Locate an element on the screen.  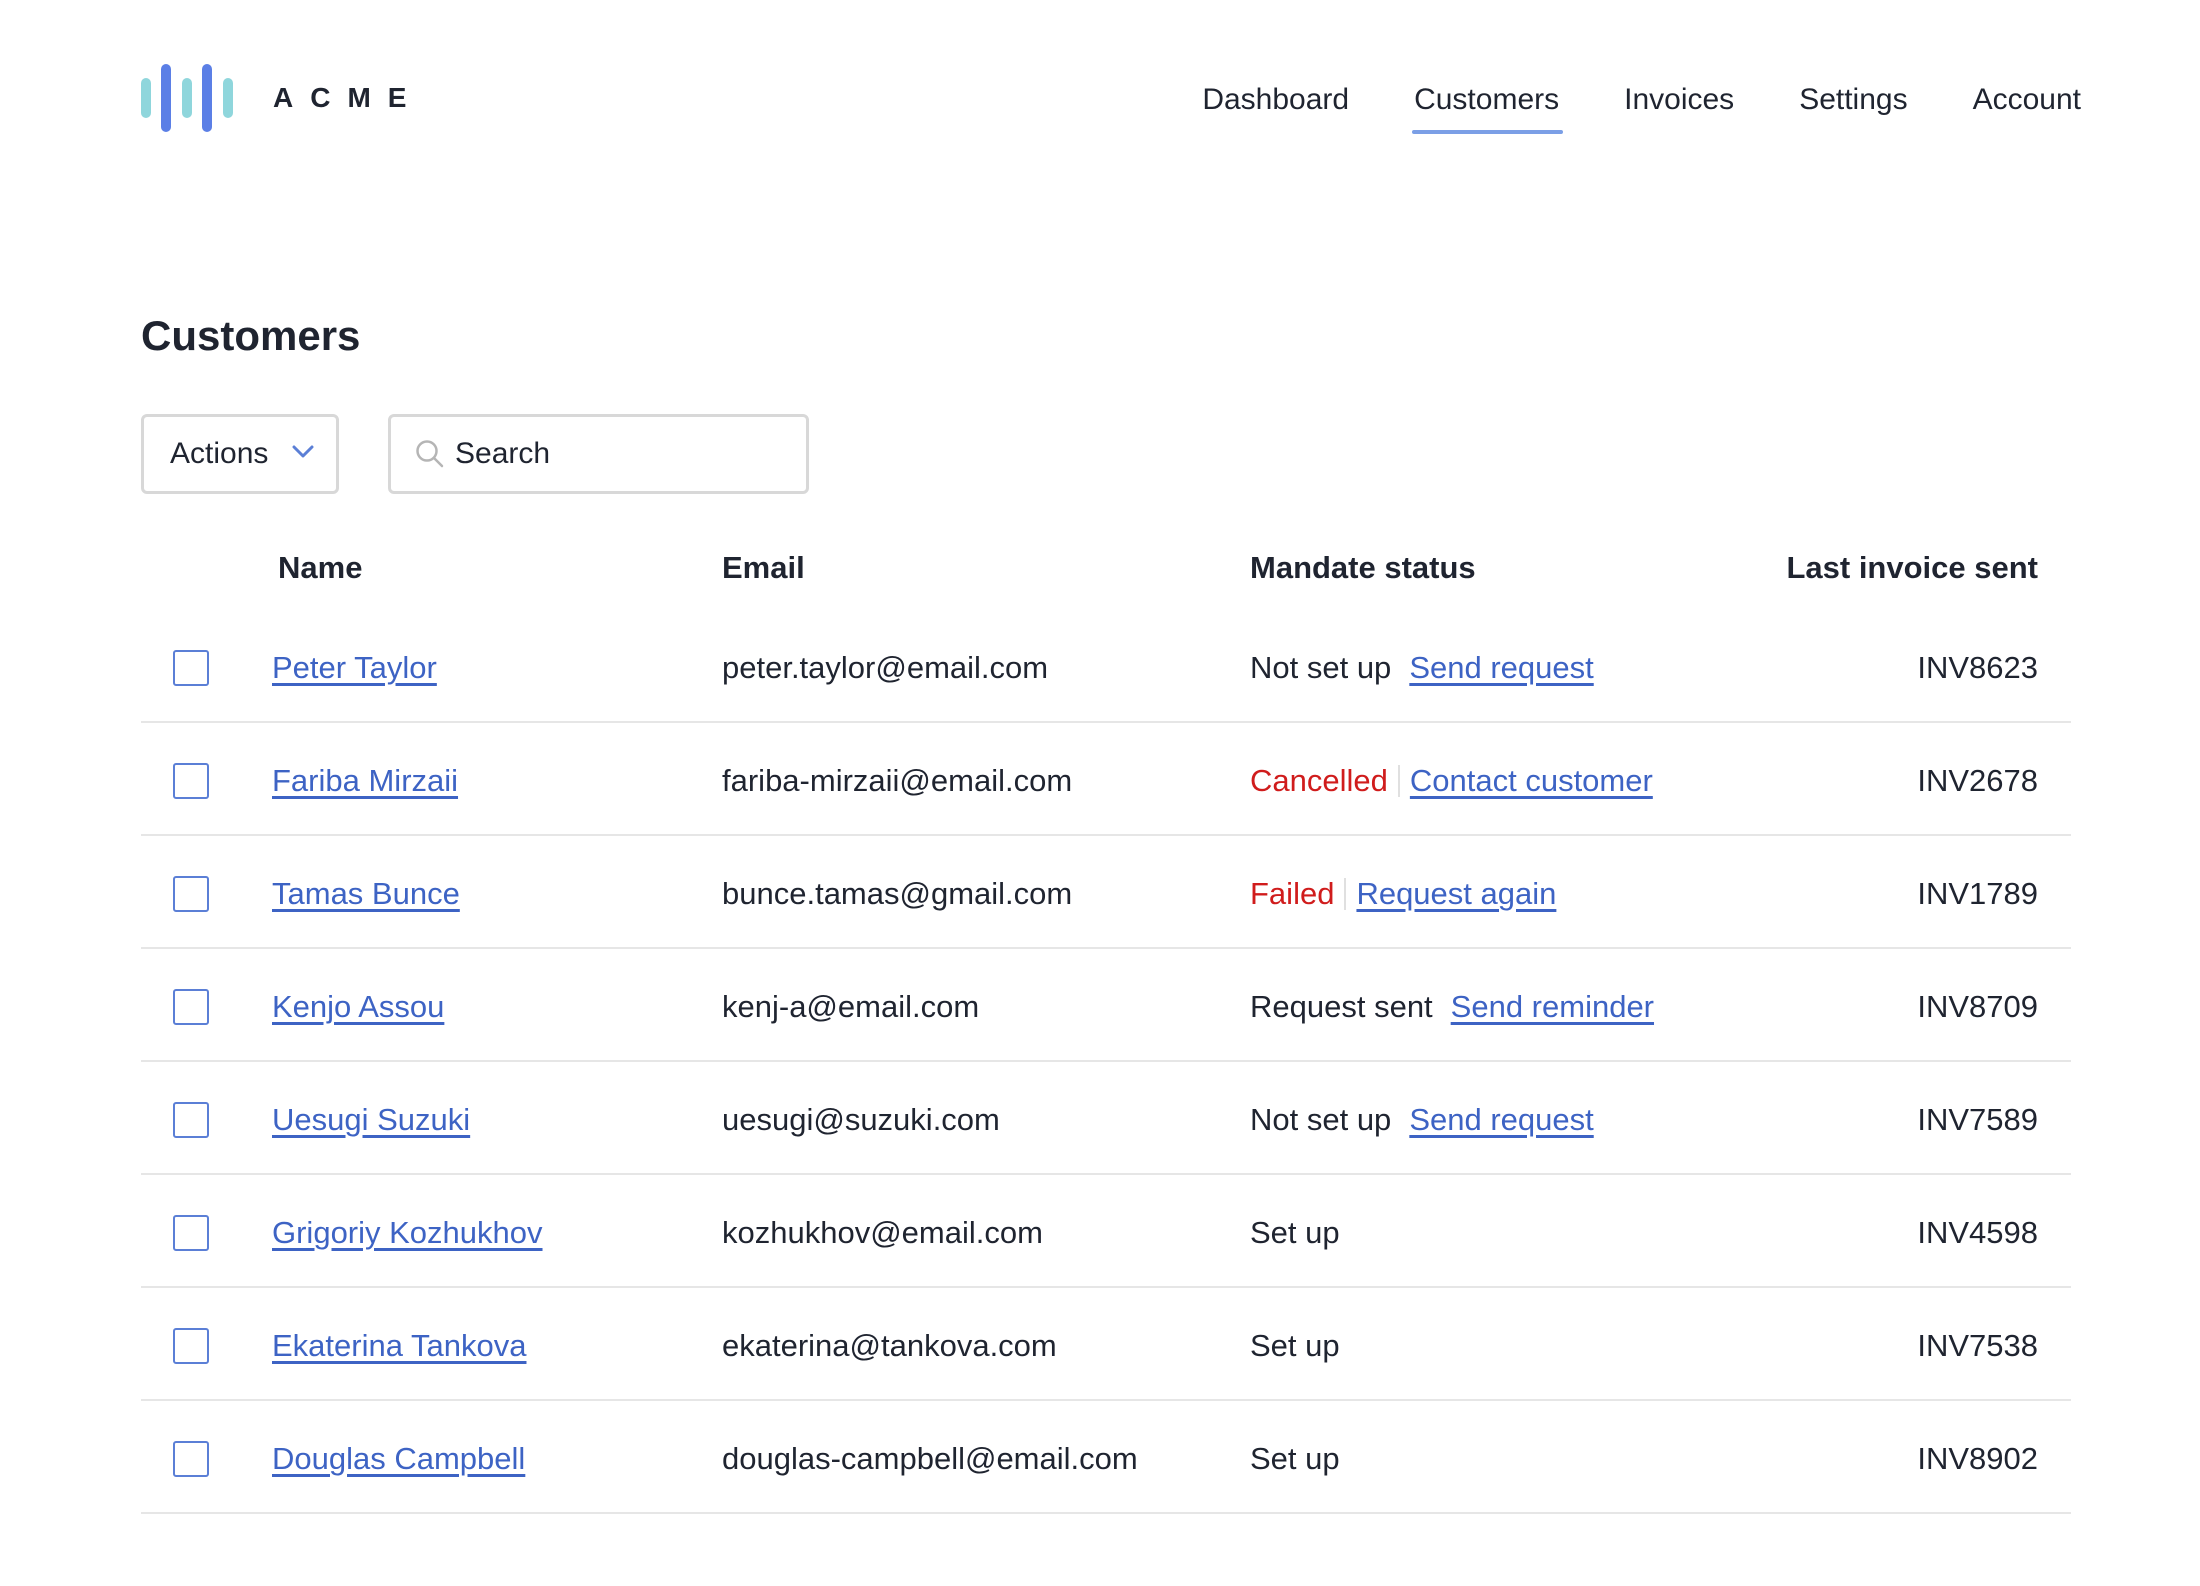
header-name: Name is located at coordinates (320, 568).